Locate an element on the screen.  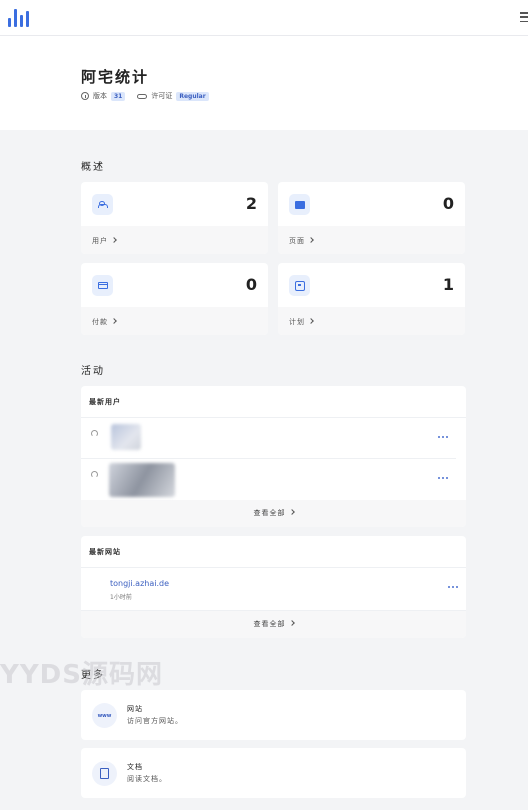
link-desc: 访问官方网站。 is located at coordinates (155, 721).